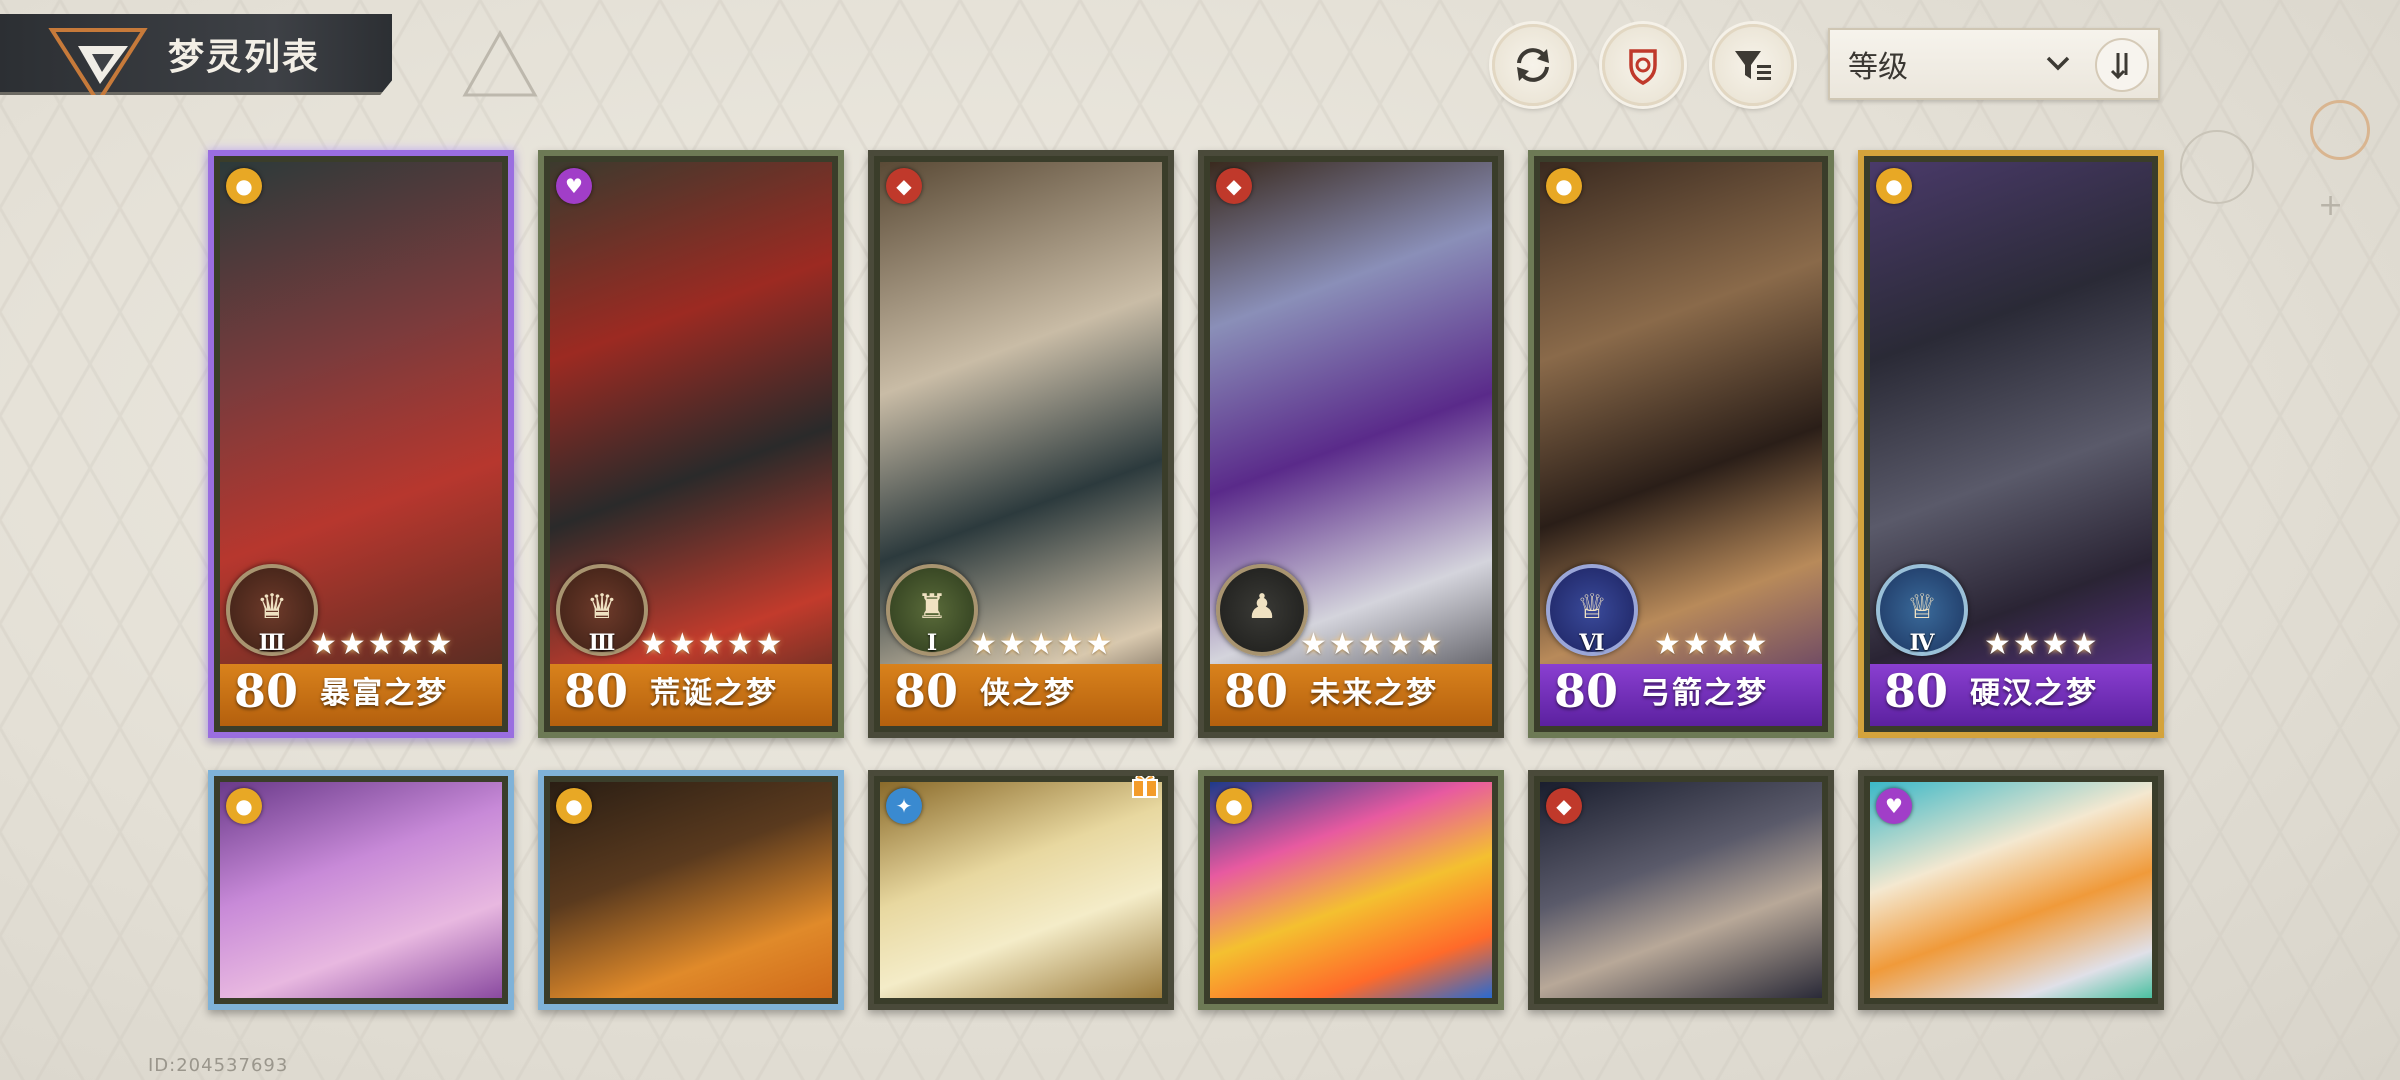 This screenshot has height=1080, width=2400. I want to click on sort-label: 等级, so click(1878, 67).